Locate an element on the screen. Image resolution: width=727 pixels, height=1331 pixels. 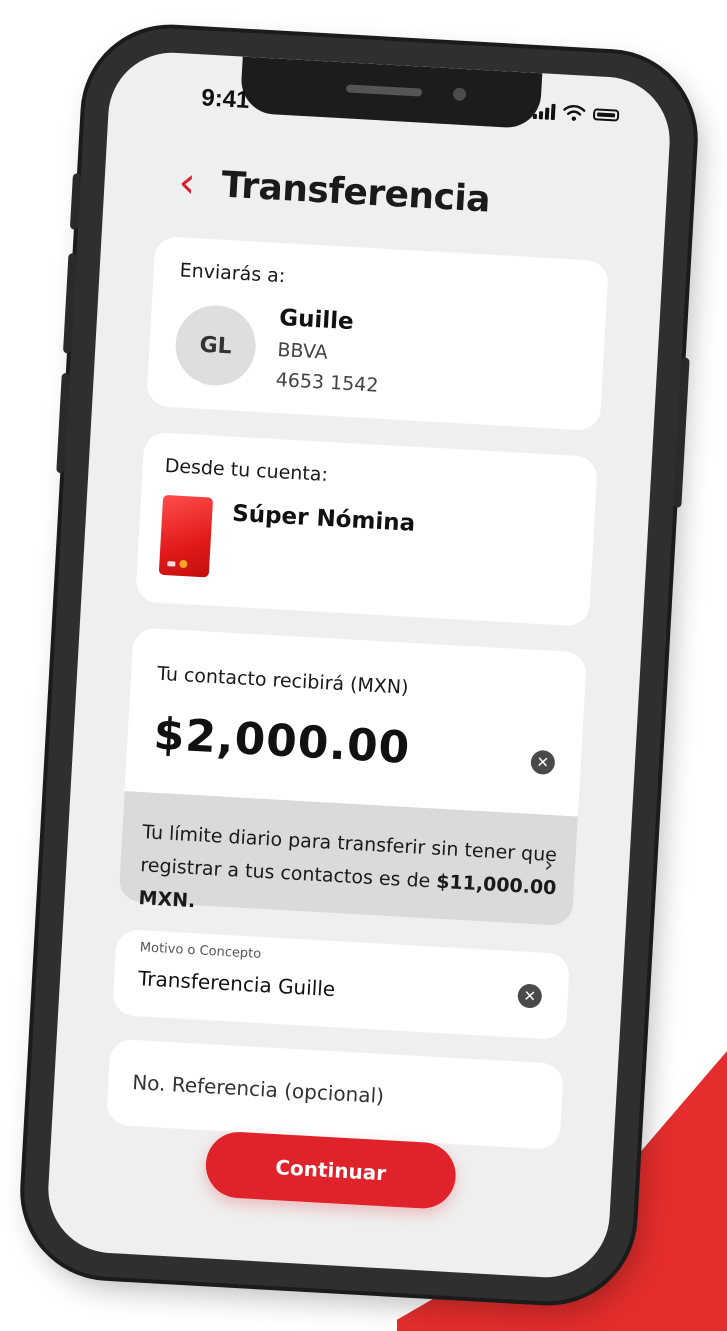
wifi-icon is located at coordinates (574, 112).